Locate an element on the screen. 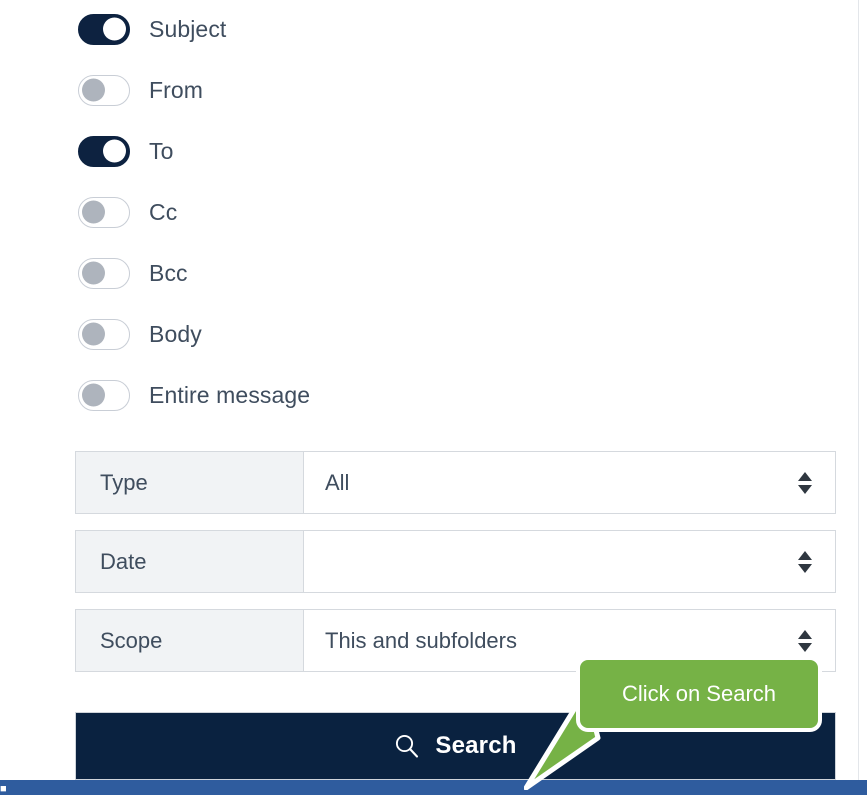  bottom-status-bar: ■ is located at coordinates (433, 787).